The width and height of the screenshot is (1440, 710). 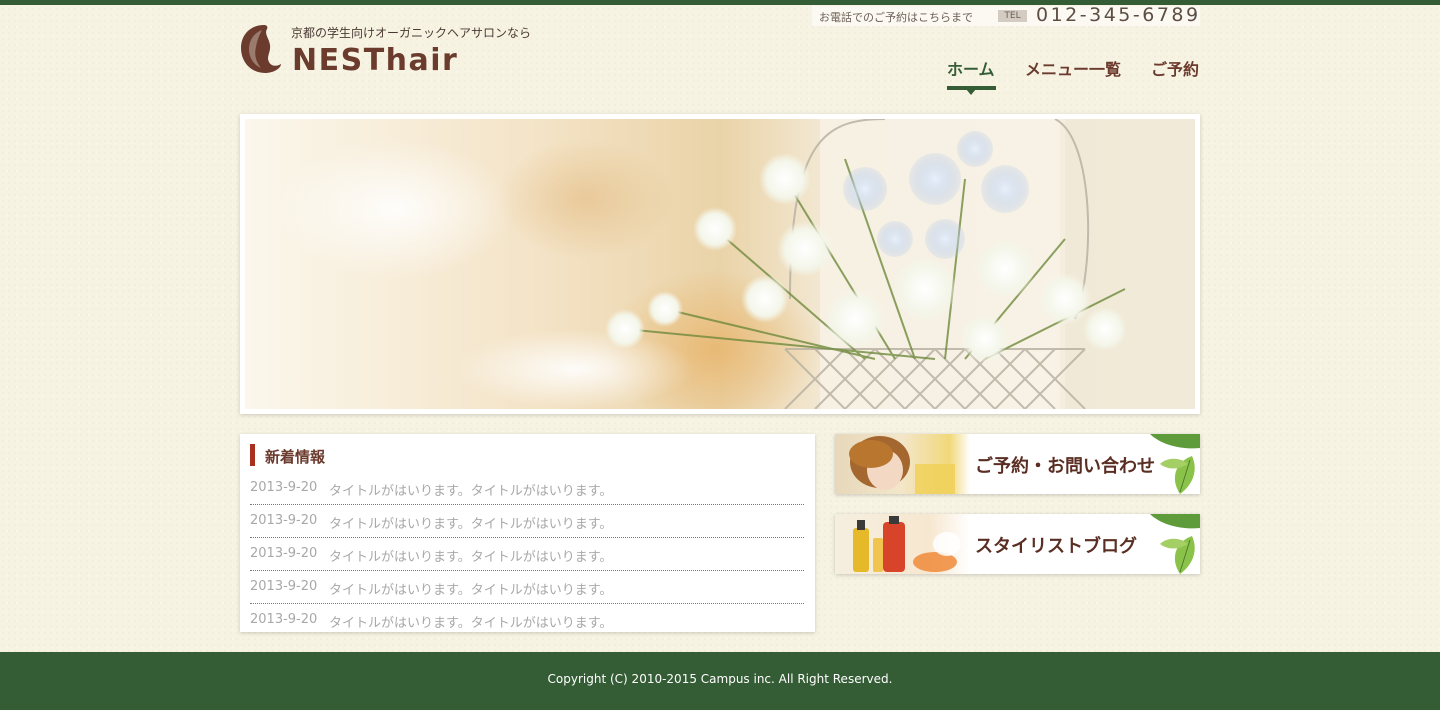 What do you see at coordinates (971, 68) in the screenshot?
I see `nav-item-home: ホーム` at bounding box center [971, 68].